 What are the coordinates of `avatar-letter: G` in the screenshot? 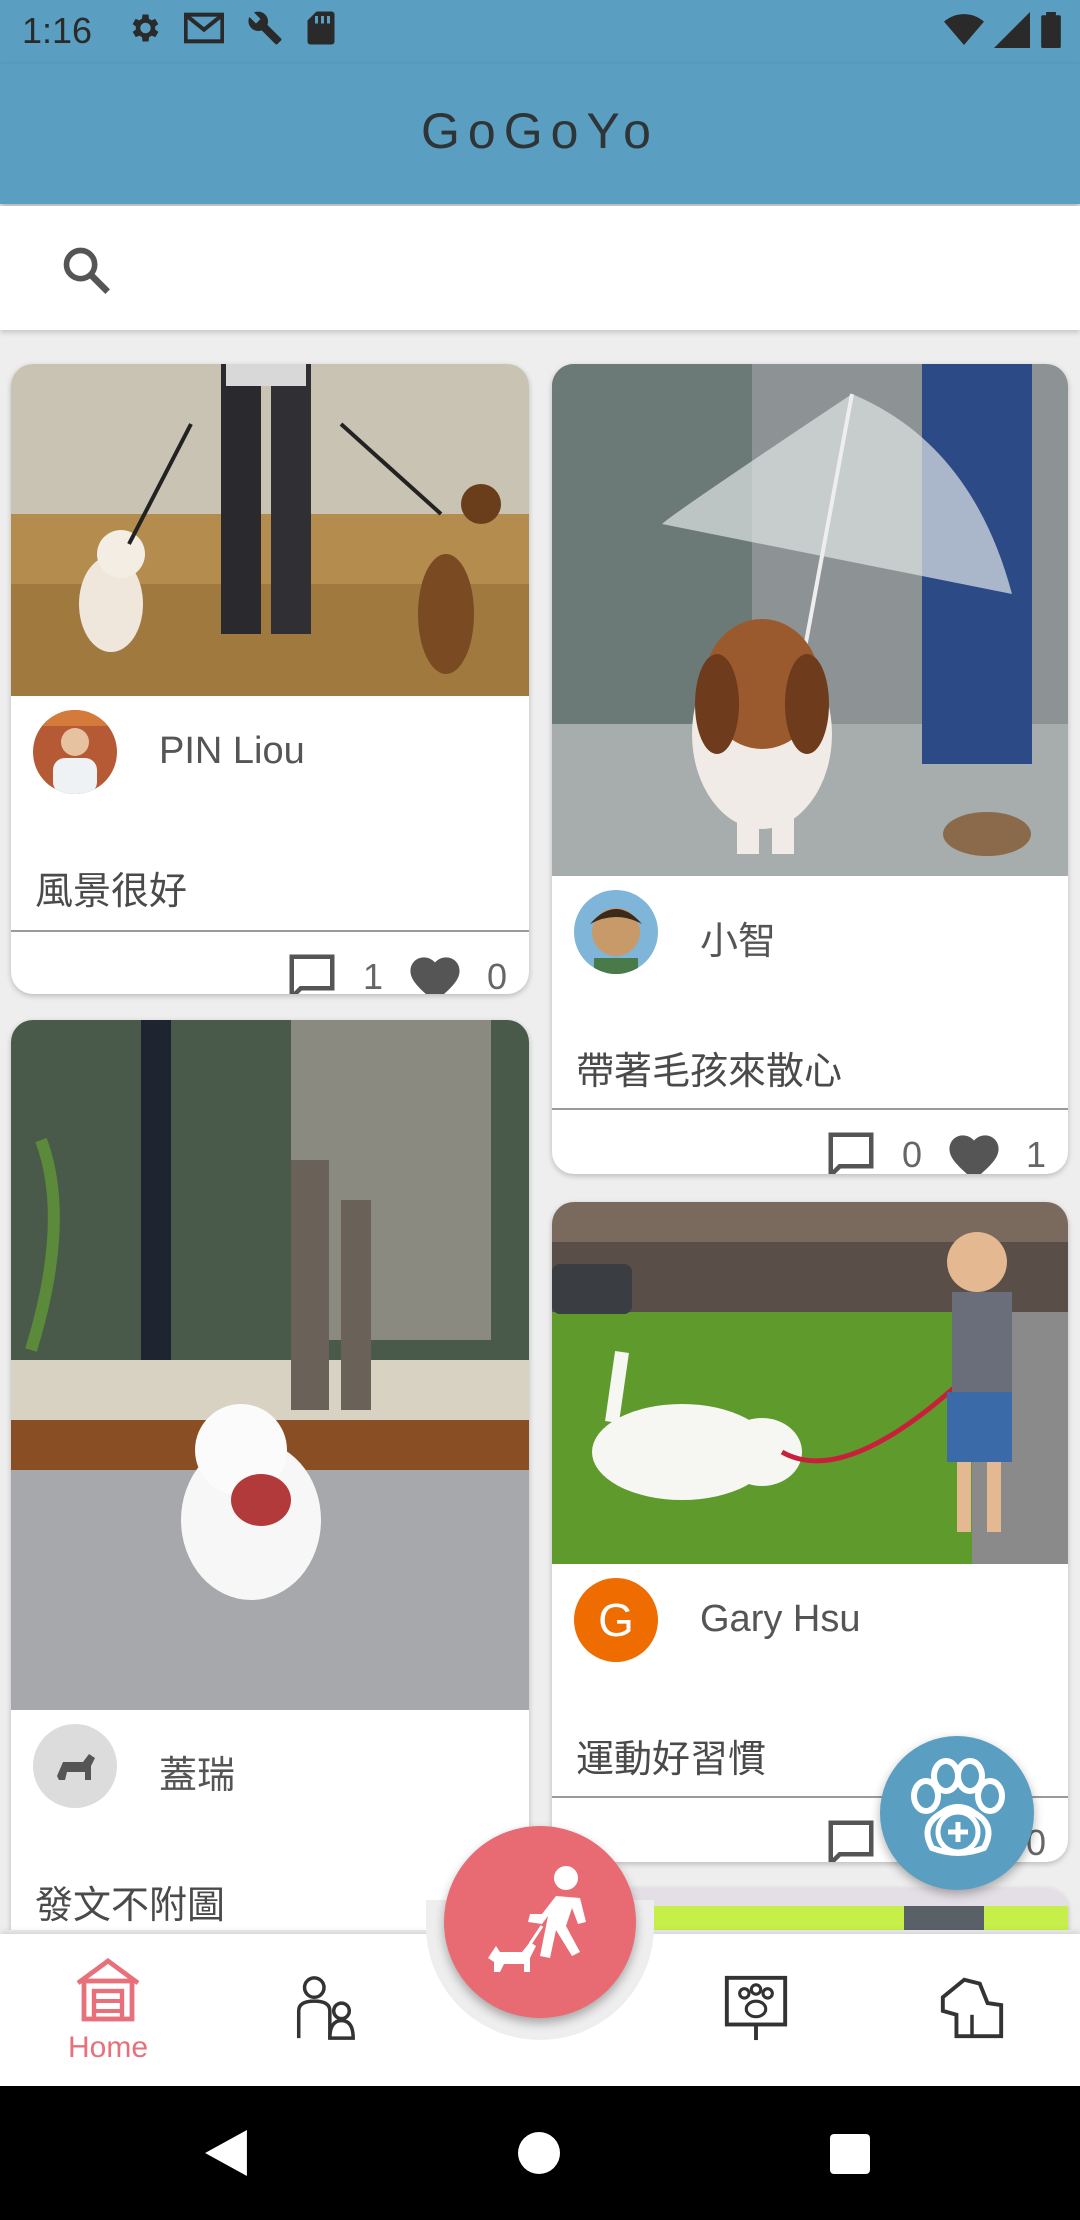 It's located at (616, 1620).